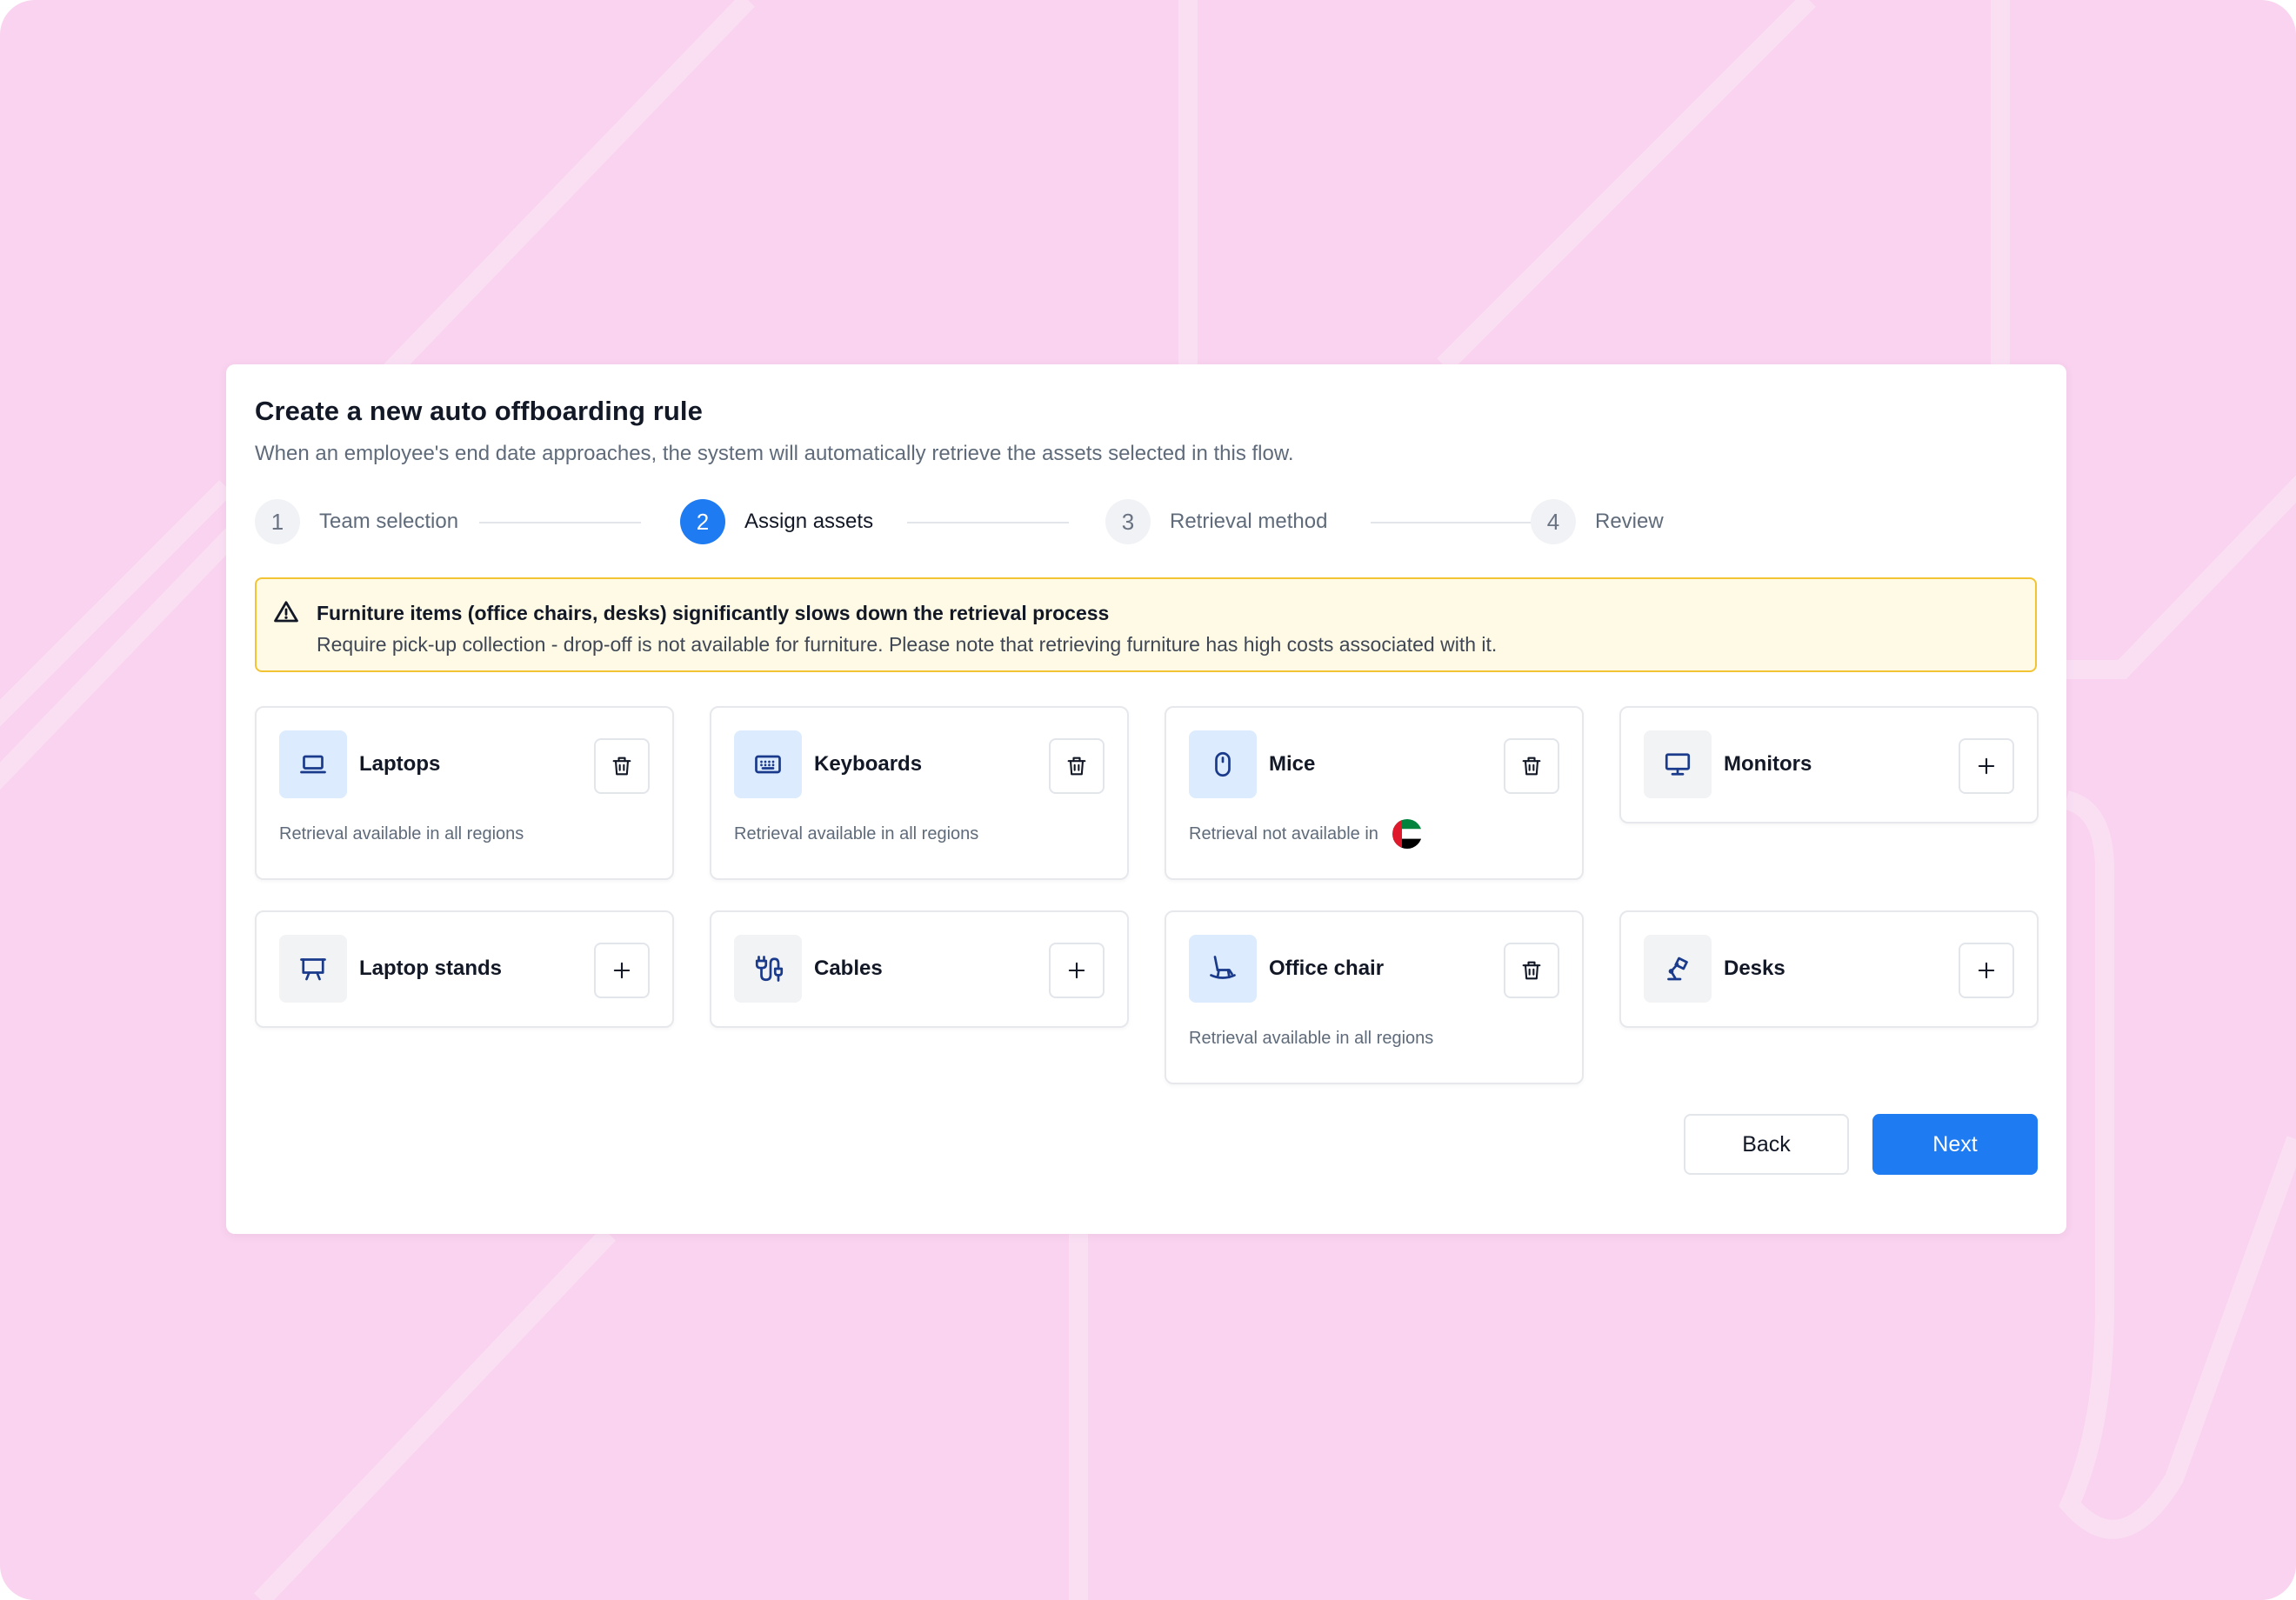 This screenshot has width=2296, height=1600. What do you see at coordinates (1249, 521) in the screenshot?
I see `step-label: Retrieval method` at bounding box center [1249, 521].